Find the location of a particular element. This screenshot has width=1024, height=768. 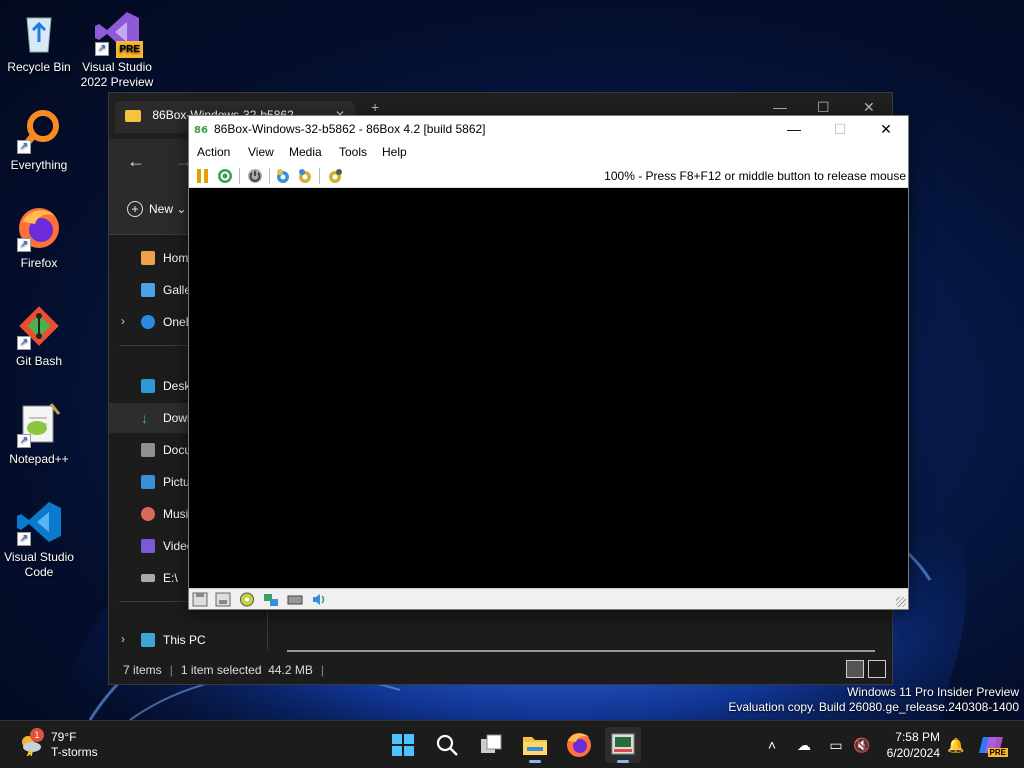

pre-badge: PRE is located at coordinates (129, 49).